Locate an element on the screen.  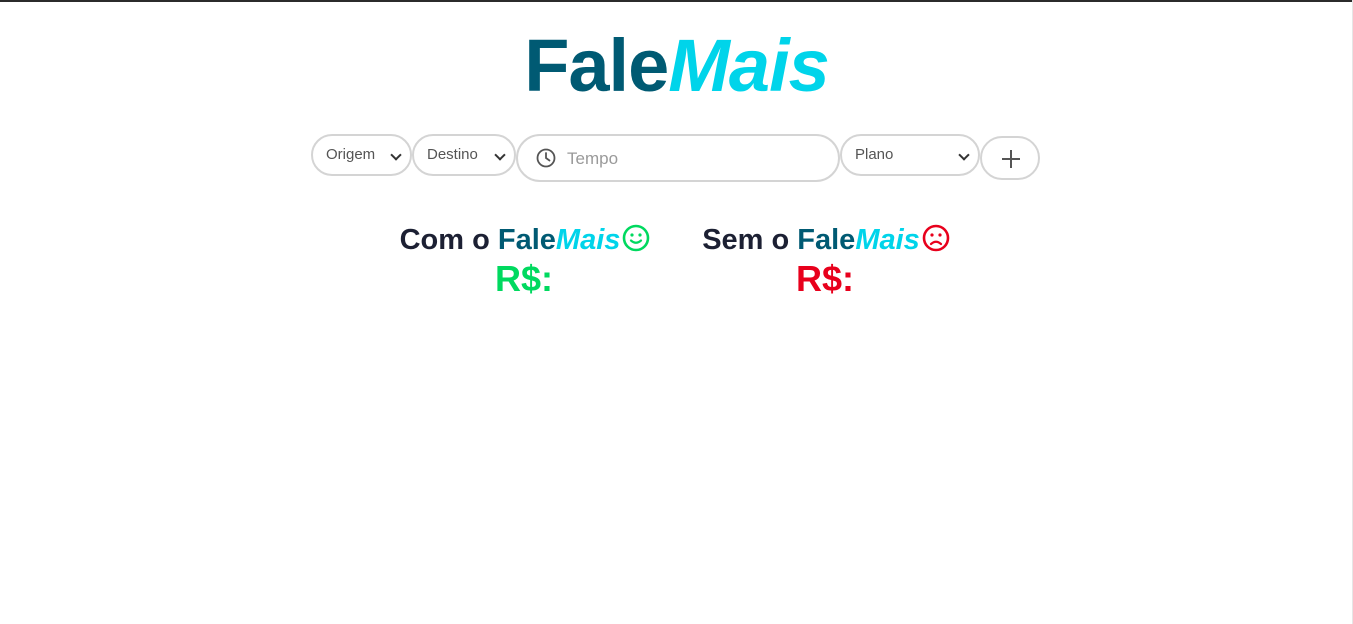
result-without-heading: Sem o FaleMais is located at coordinates (826, 240).